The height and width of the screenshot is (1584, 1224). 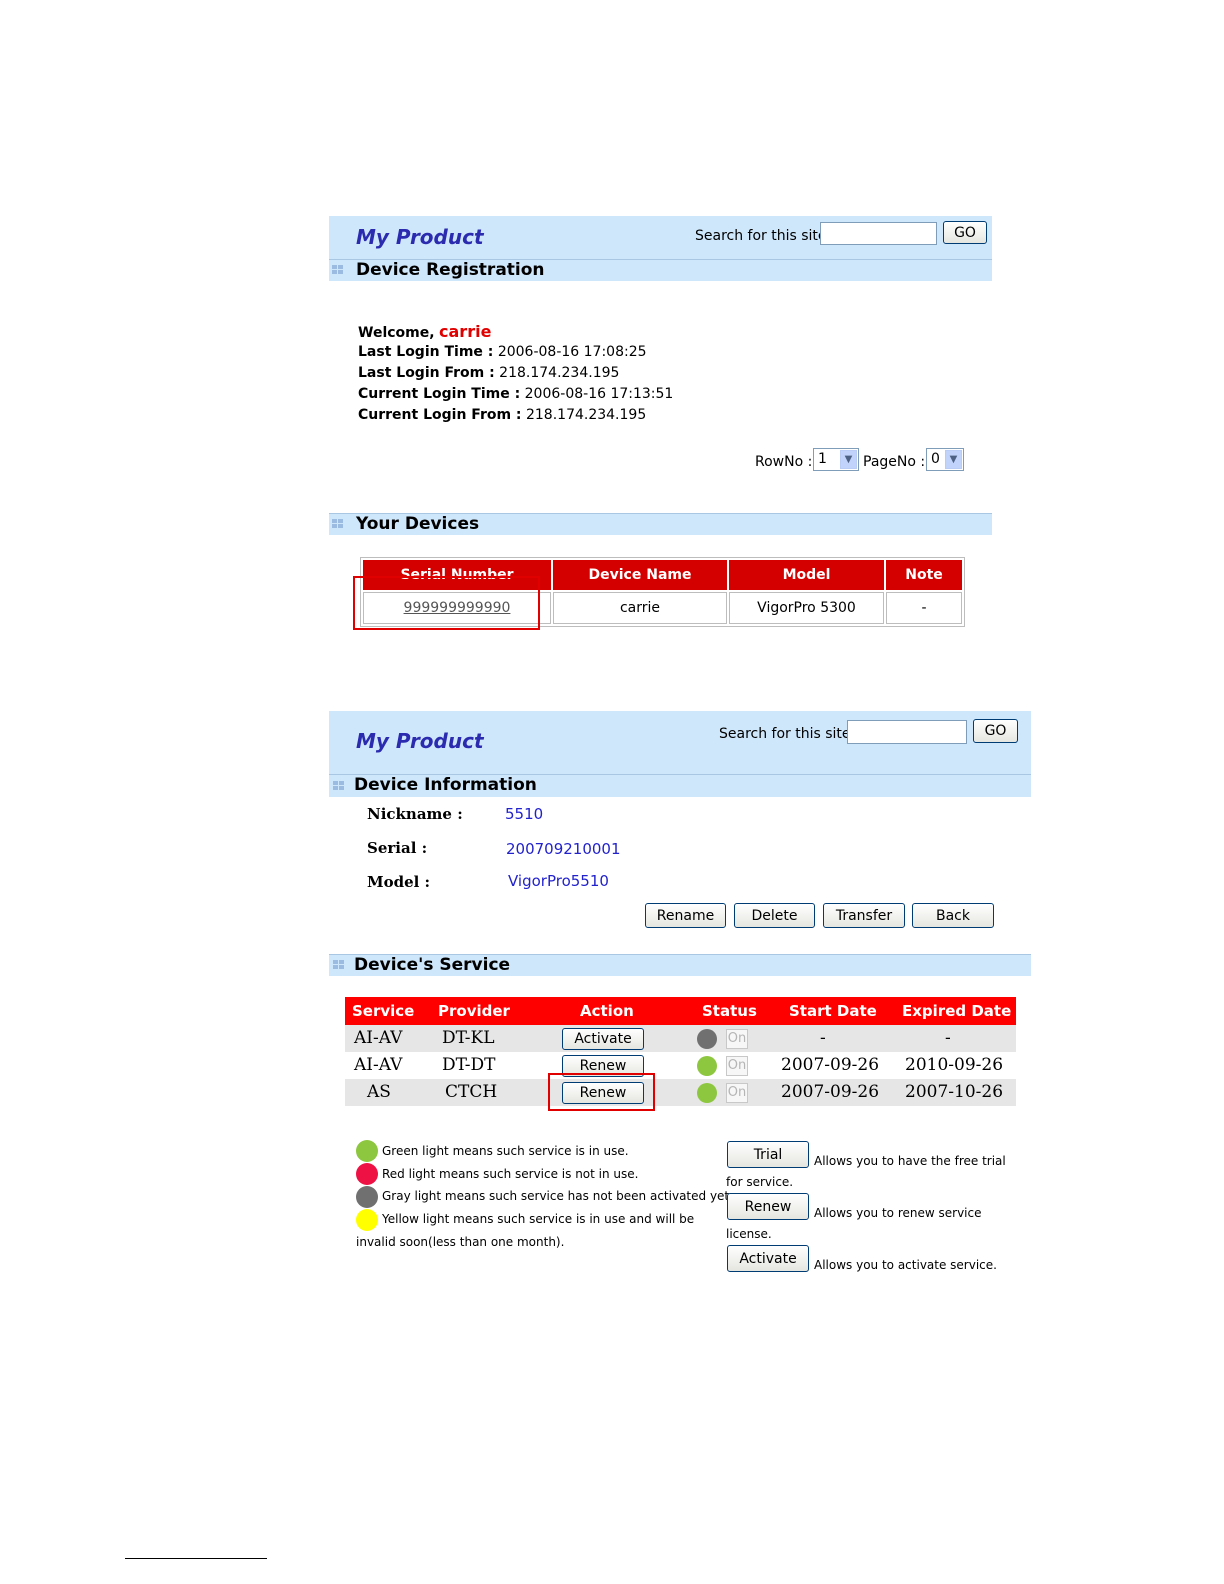 I want to click on info-label: Last Login From :, so click(x=426, y=373).